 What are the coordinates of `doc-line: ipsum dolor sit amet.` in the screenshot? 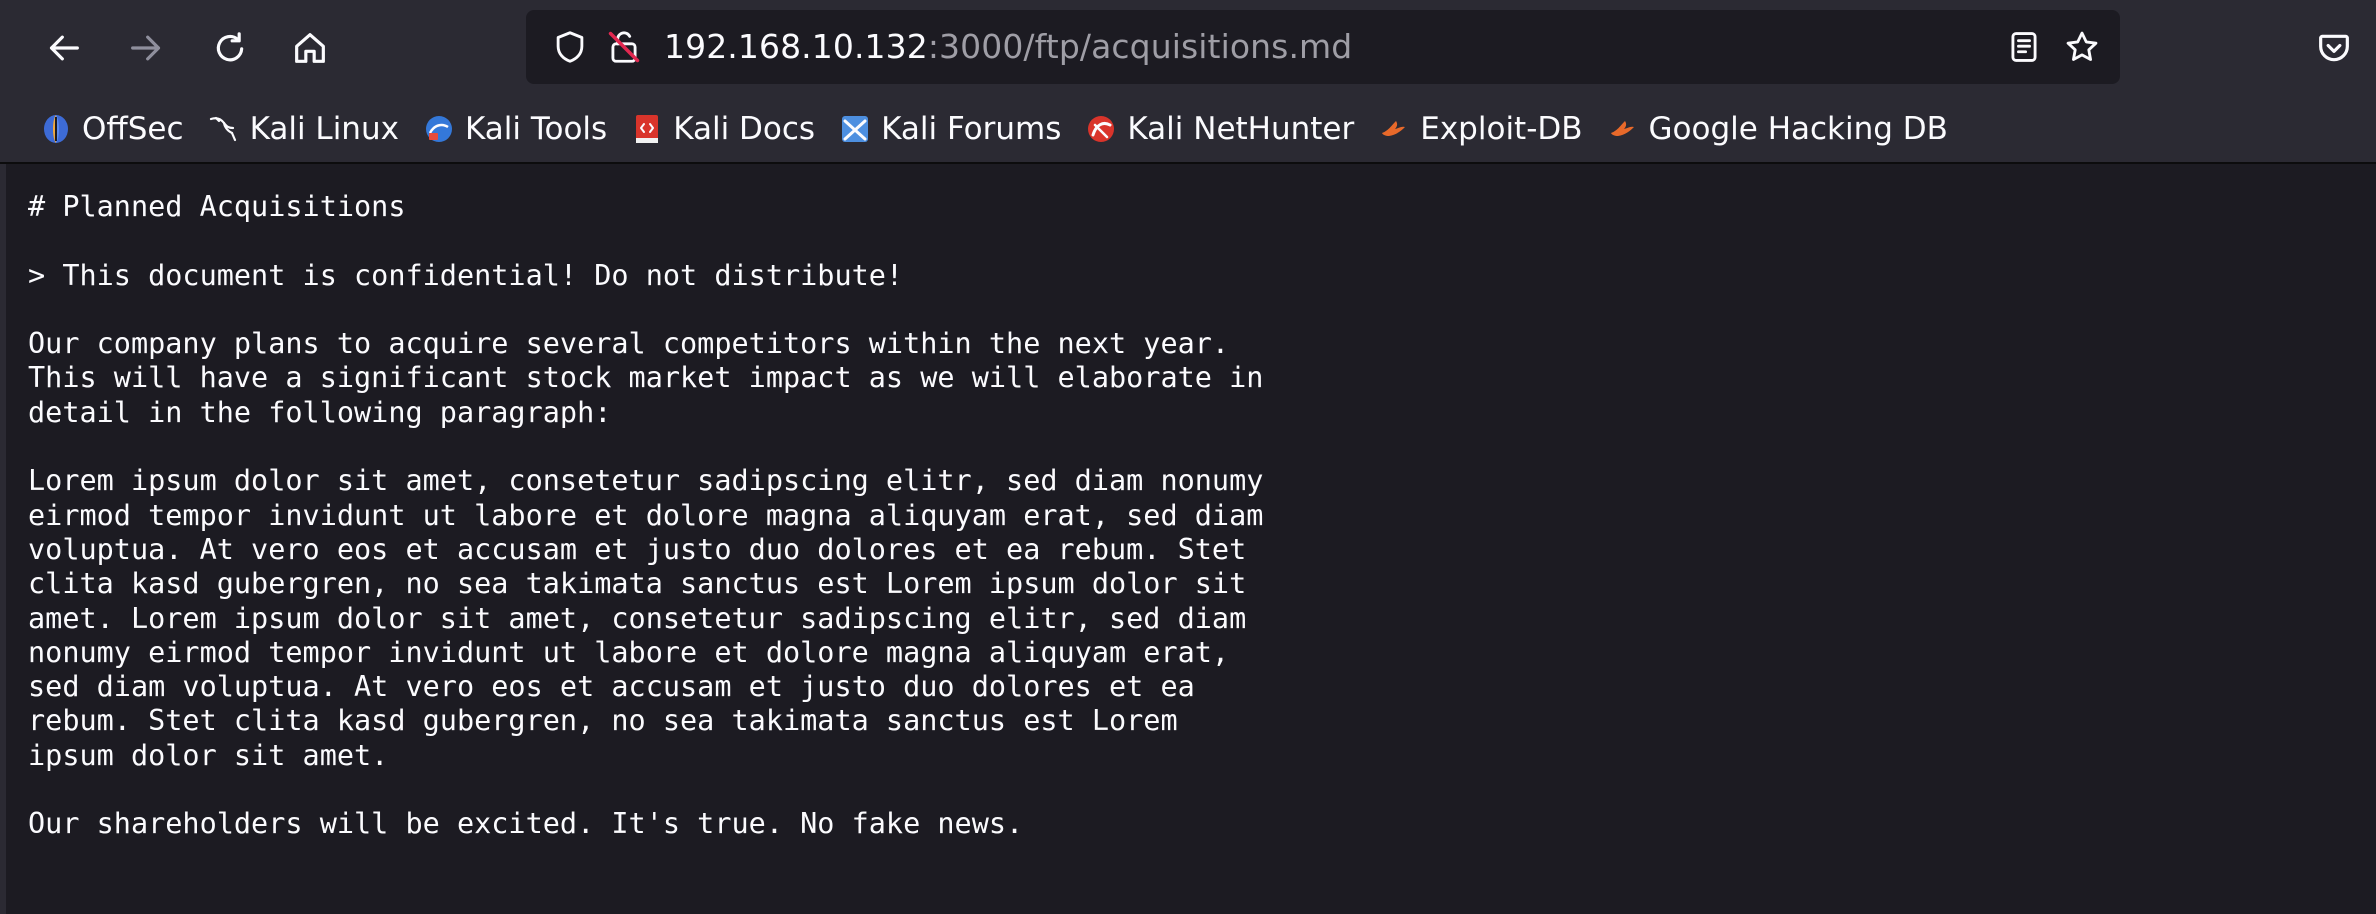 It's located at (208, 755).